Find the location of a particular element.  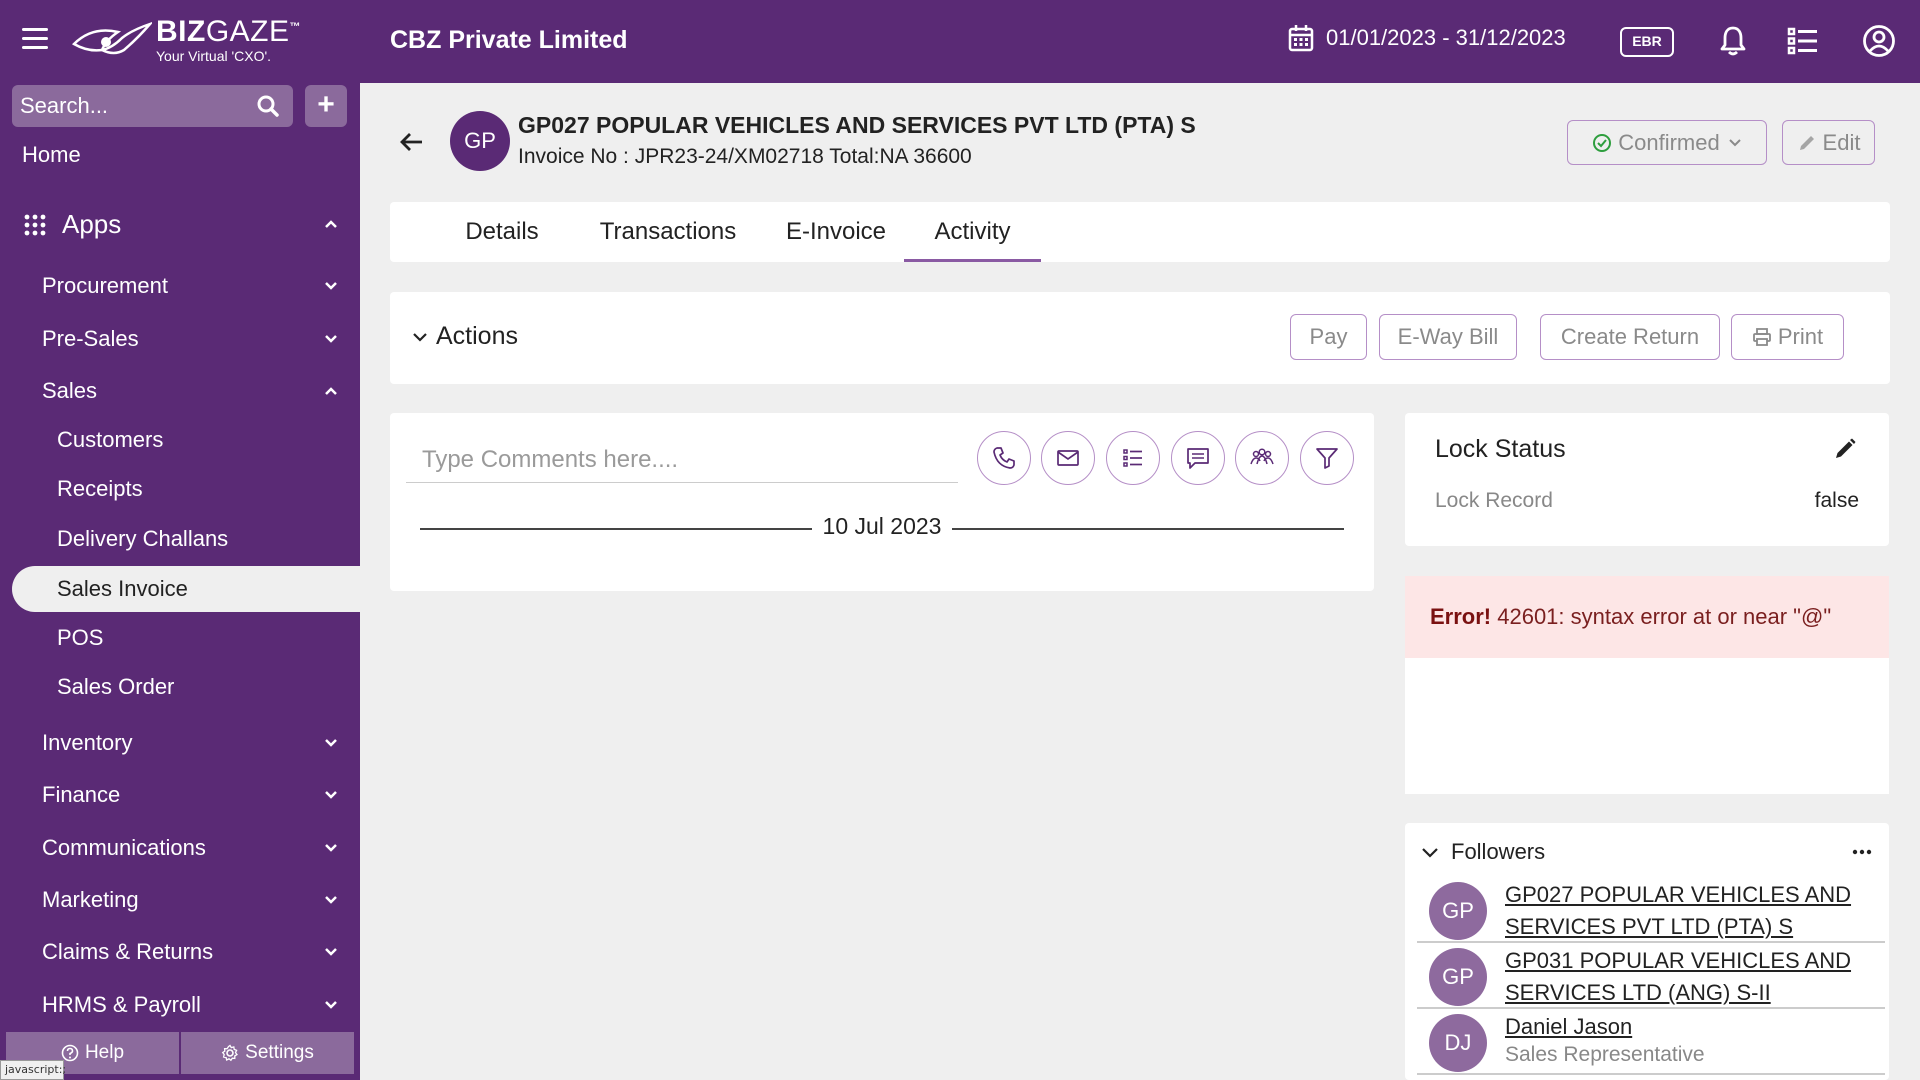

bizgaze-logo: BIZGAZE™ Your Virtual 'CXO'. is located at coordinates (186, 40).